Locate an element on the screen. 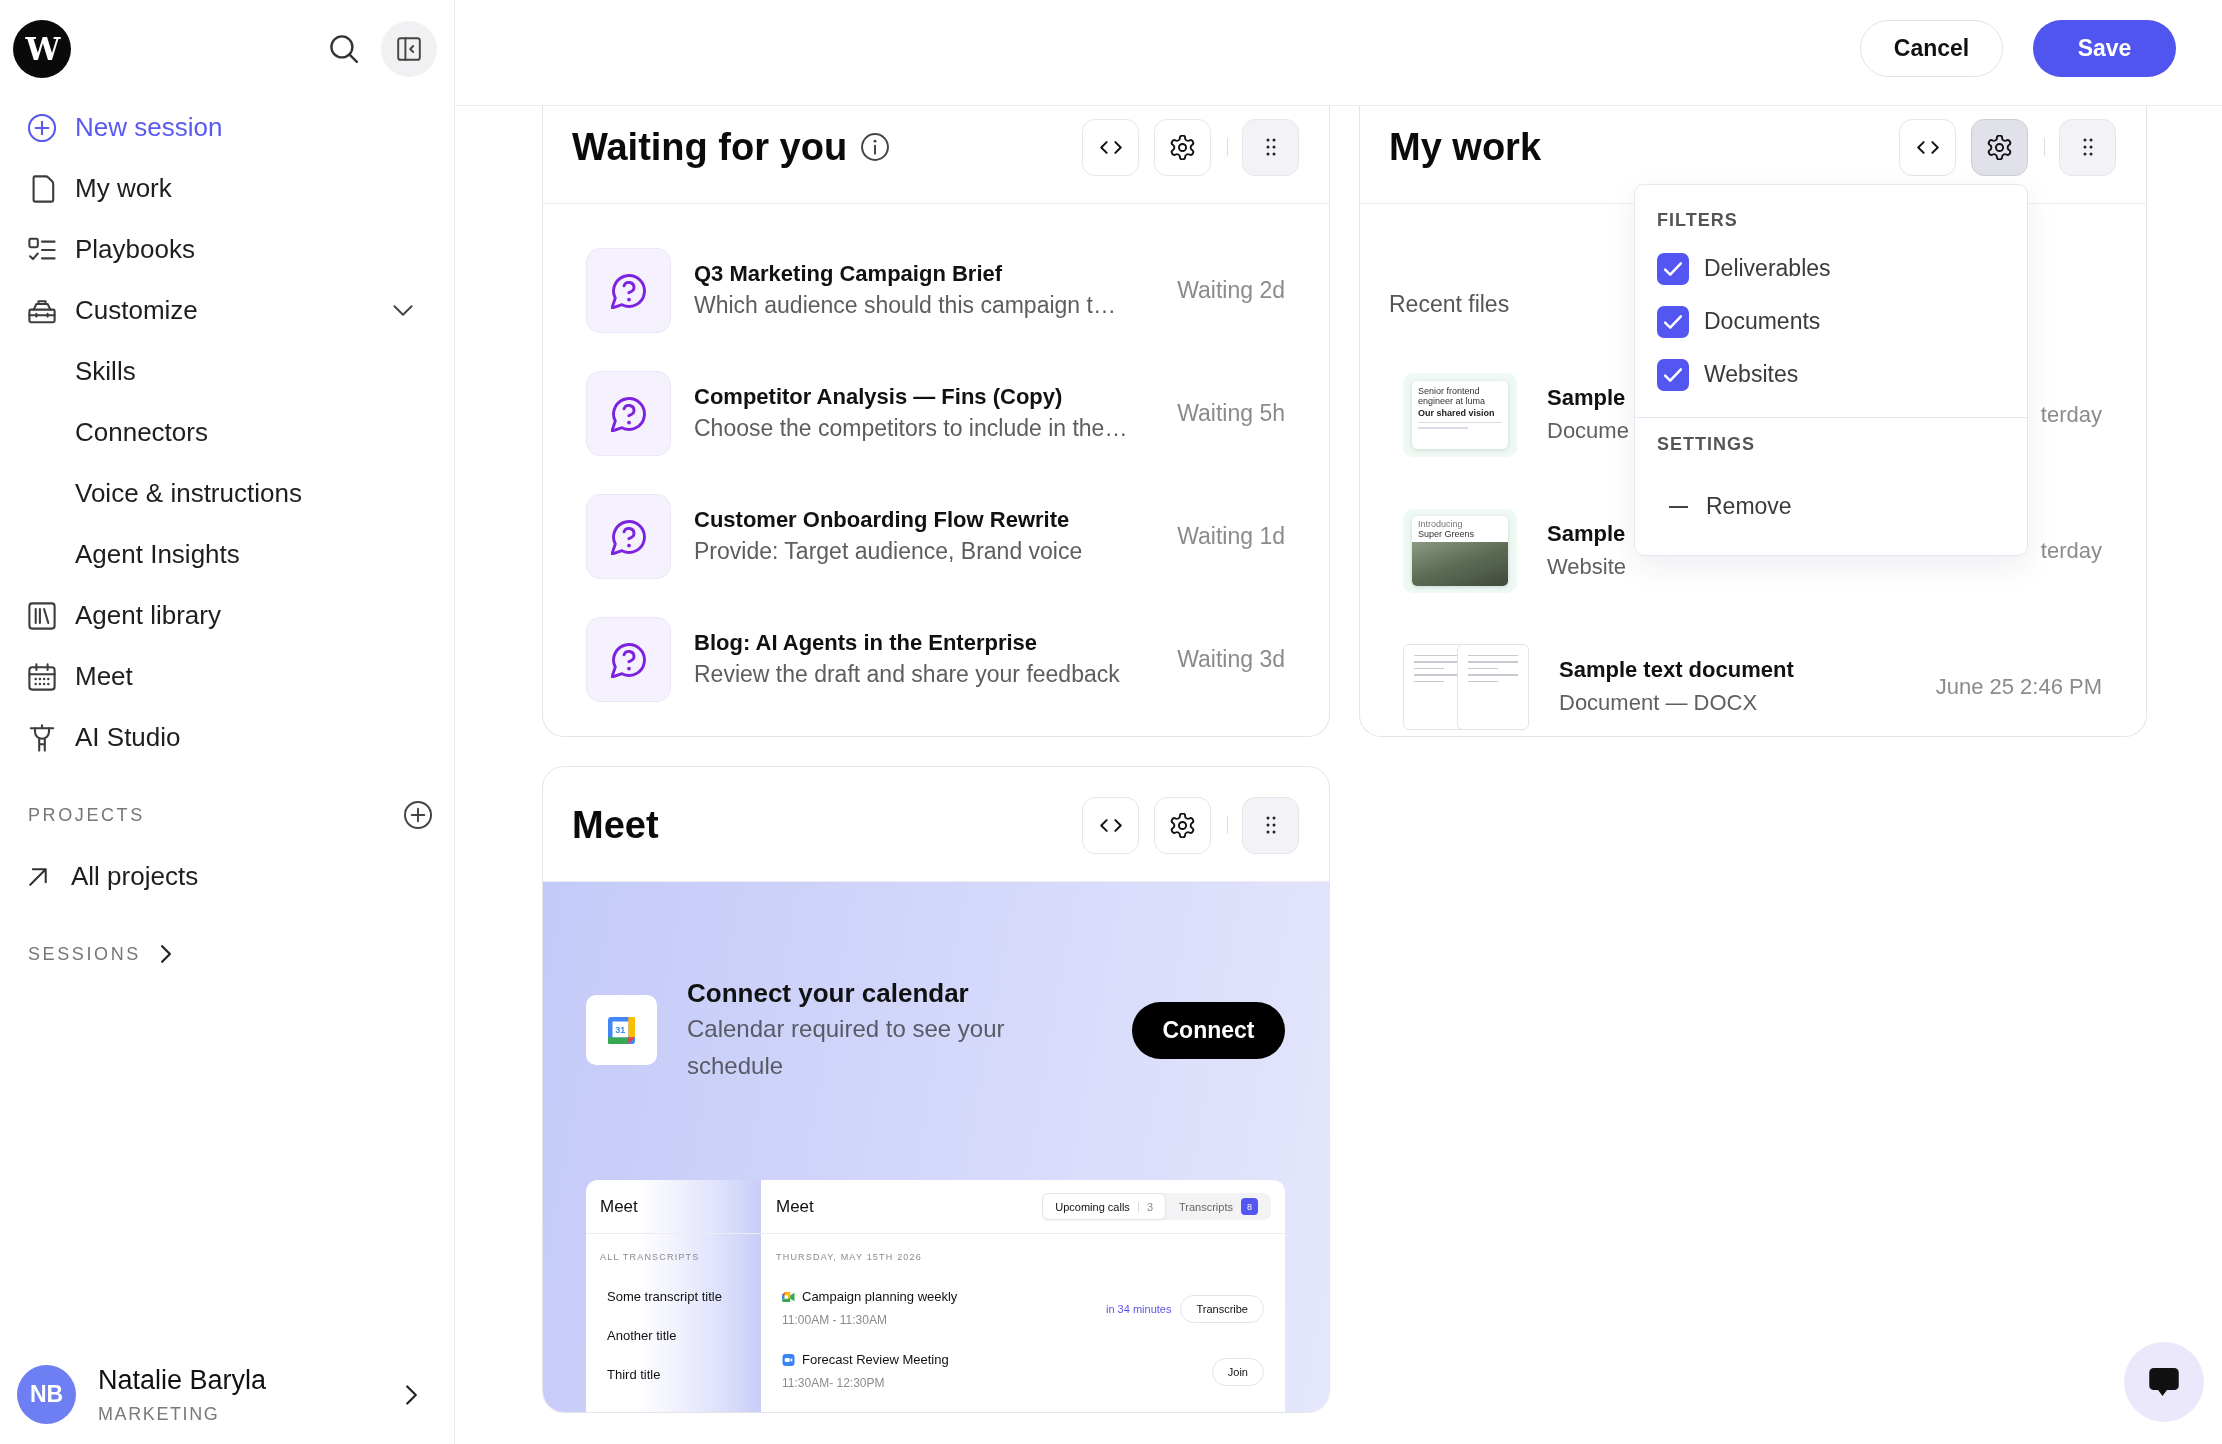 The width and height of the screenshot is (2222, 1444). waiting-status: Waiting 3d is located at coordinates (1231, 659).